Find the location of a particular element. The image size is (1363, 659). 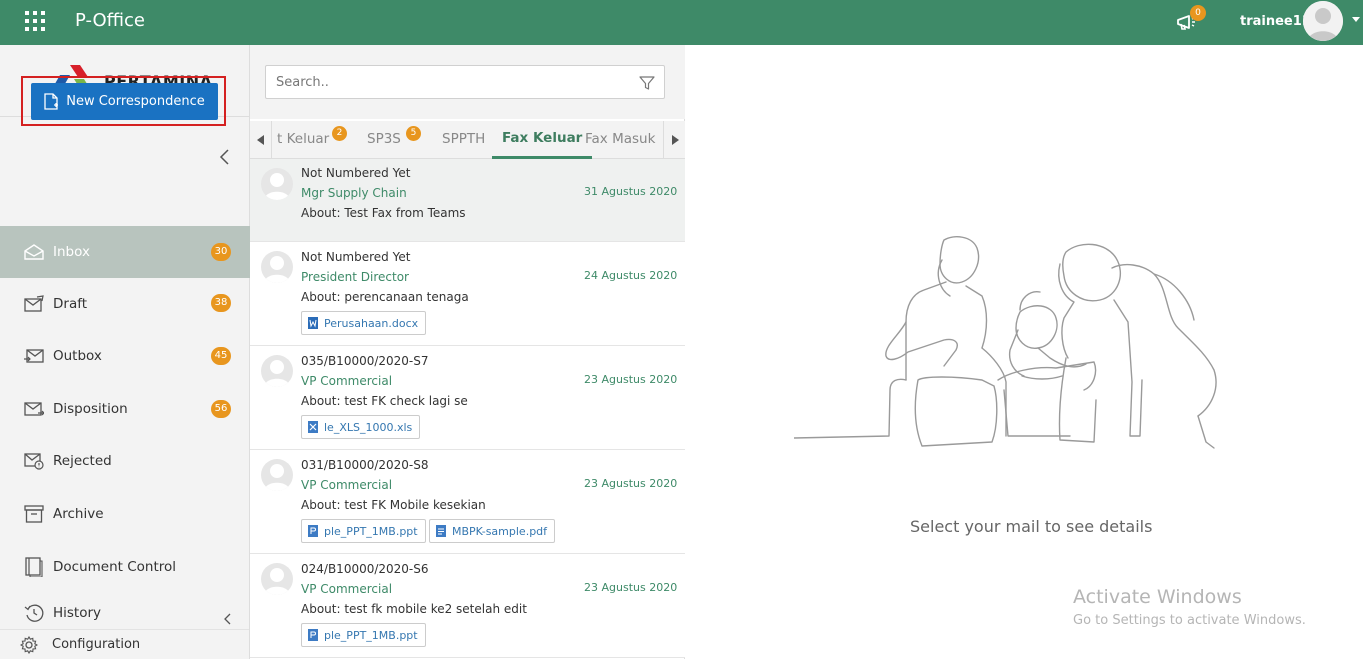

mail-sender: Mgr Supply Chain is located at coordinates (354, 193).